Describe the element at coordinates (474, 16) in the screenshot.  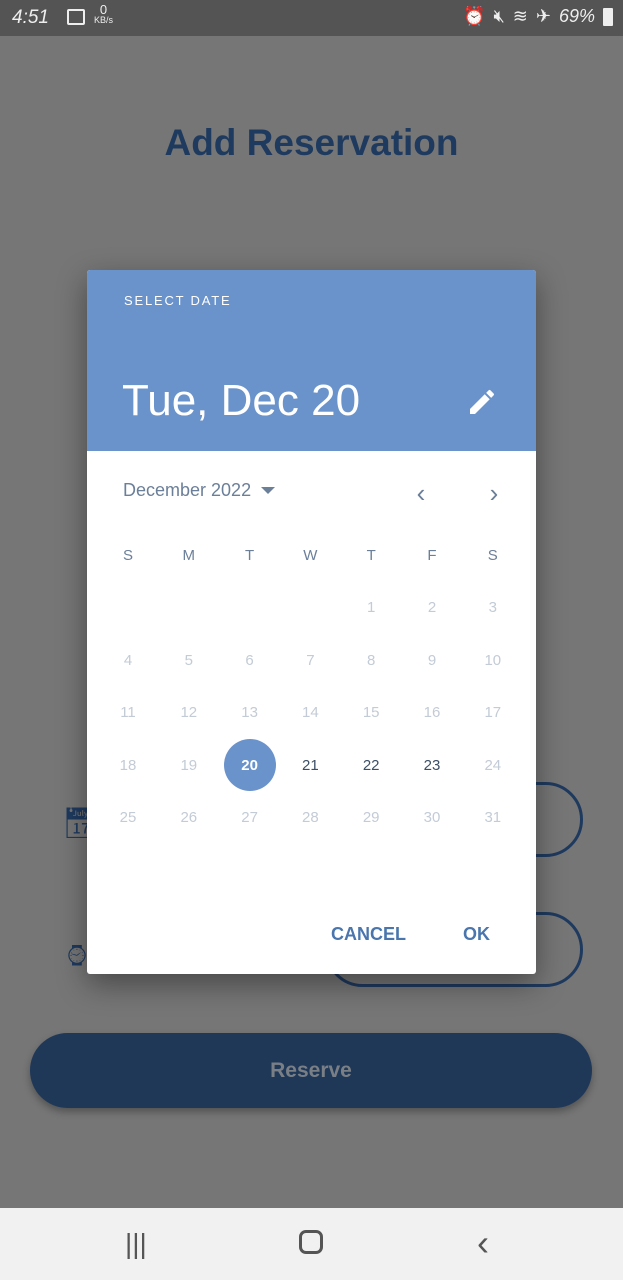
I see `alarm-icon: ⏰` at that location.